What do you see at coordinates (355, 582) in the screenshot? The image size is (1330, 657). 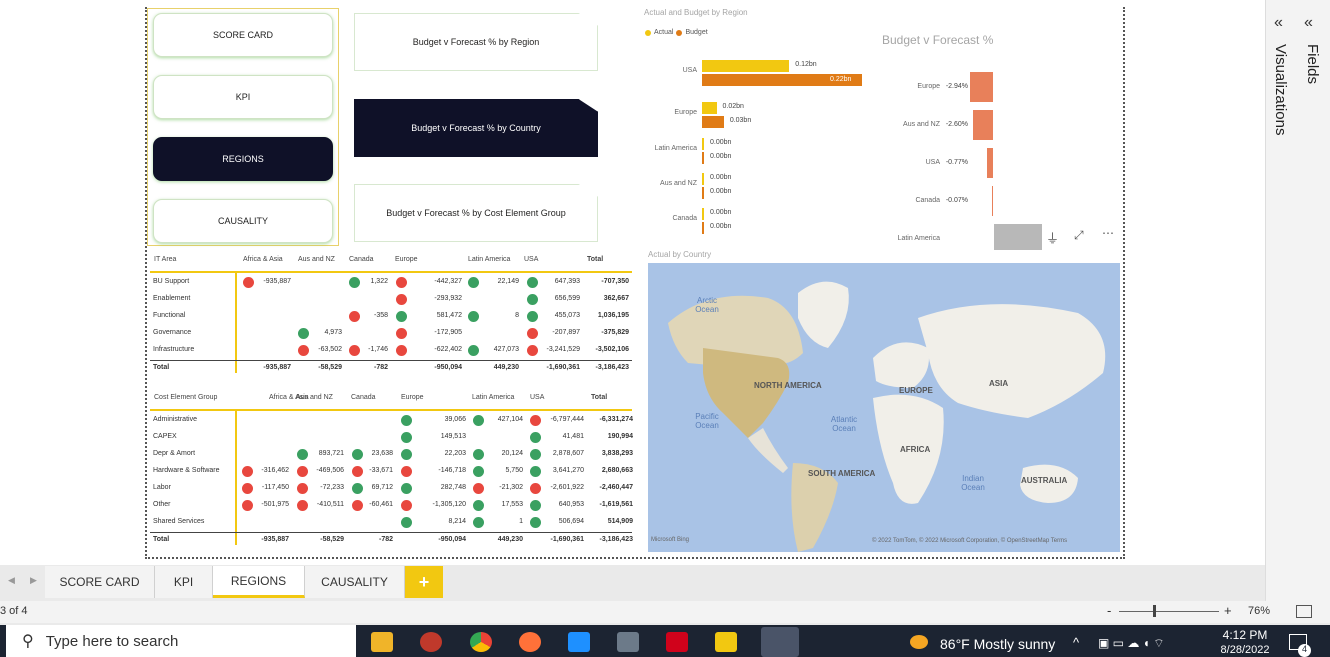 I see `tab-causality: CAUSALITY` at bounding box center [355, 582].